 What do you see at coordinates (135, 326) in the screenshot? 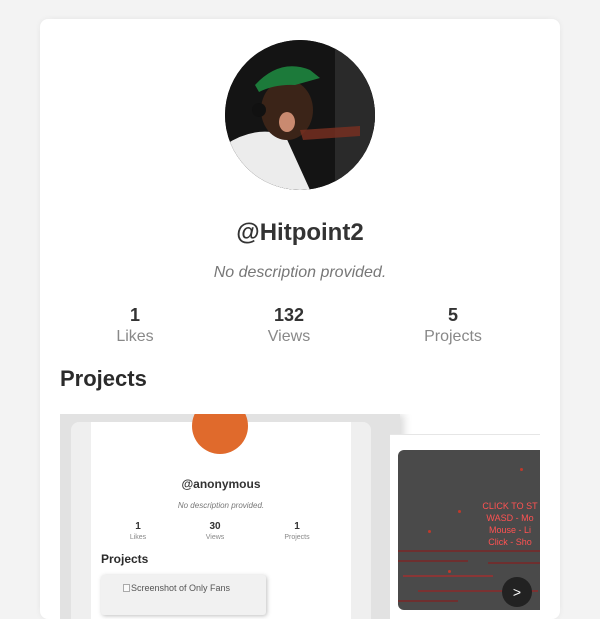
I see `stat-likes: 1 Likes` at bounding box center [135, 326].